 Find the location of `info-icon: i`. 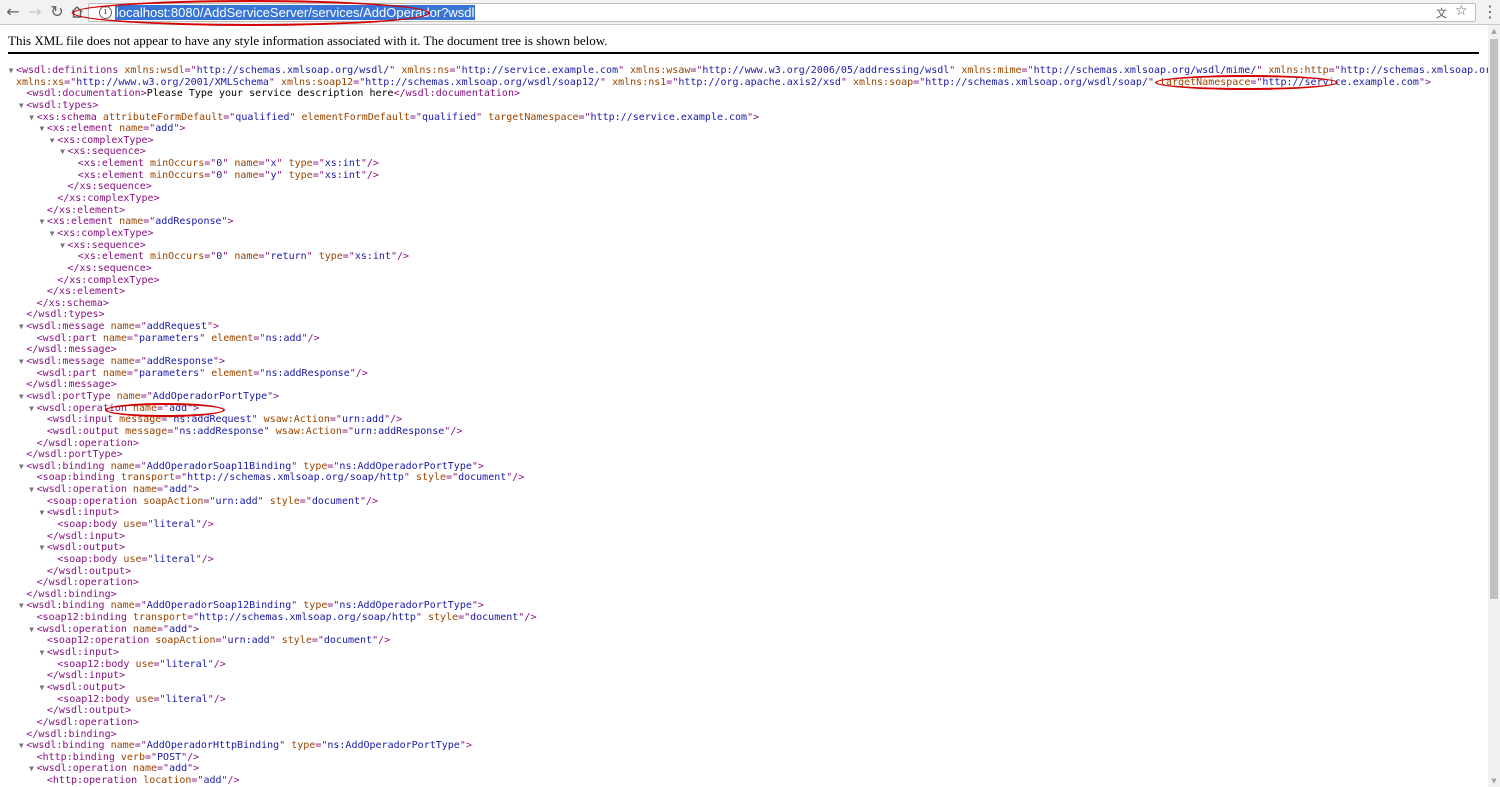

info-icon: i is located at coordinates (105, 12).